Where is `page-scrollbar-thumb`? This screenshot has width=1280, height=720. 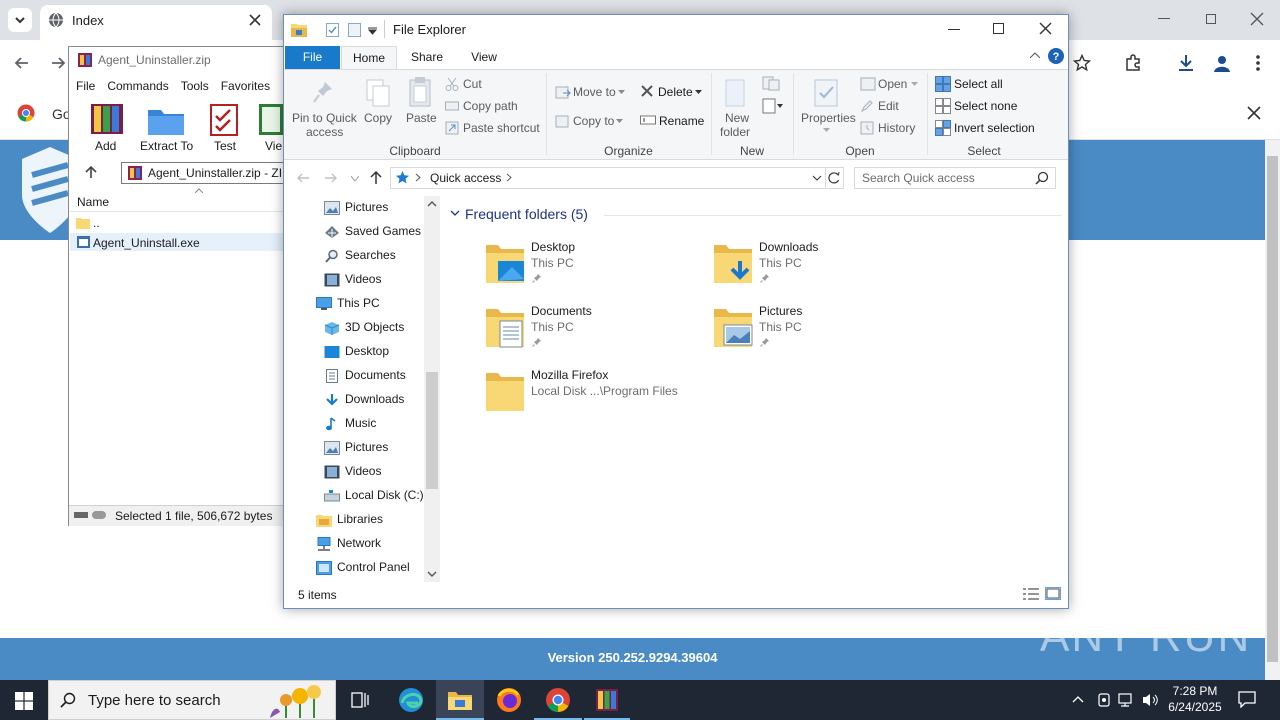
page-scrollbar-thumb is located at coordinates (1272, 409).